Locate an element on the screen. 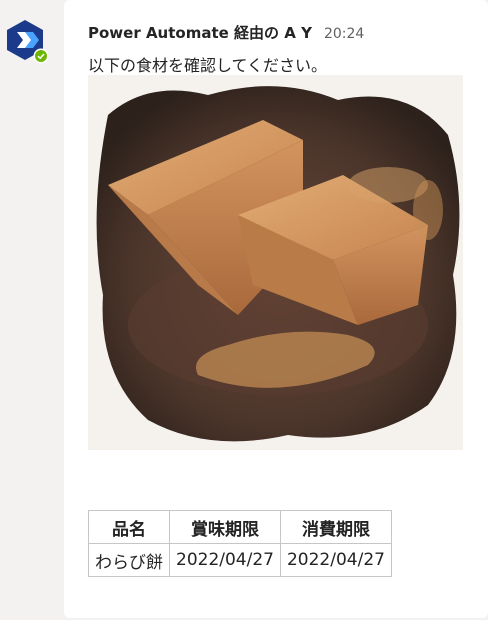 Image resolution: width=488 pixels, height=620 pixels. message-header: Power Automate 経由の A Y 20:24 is located at coordinates (226, 32).